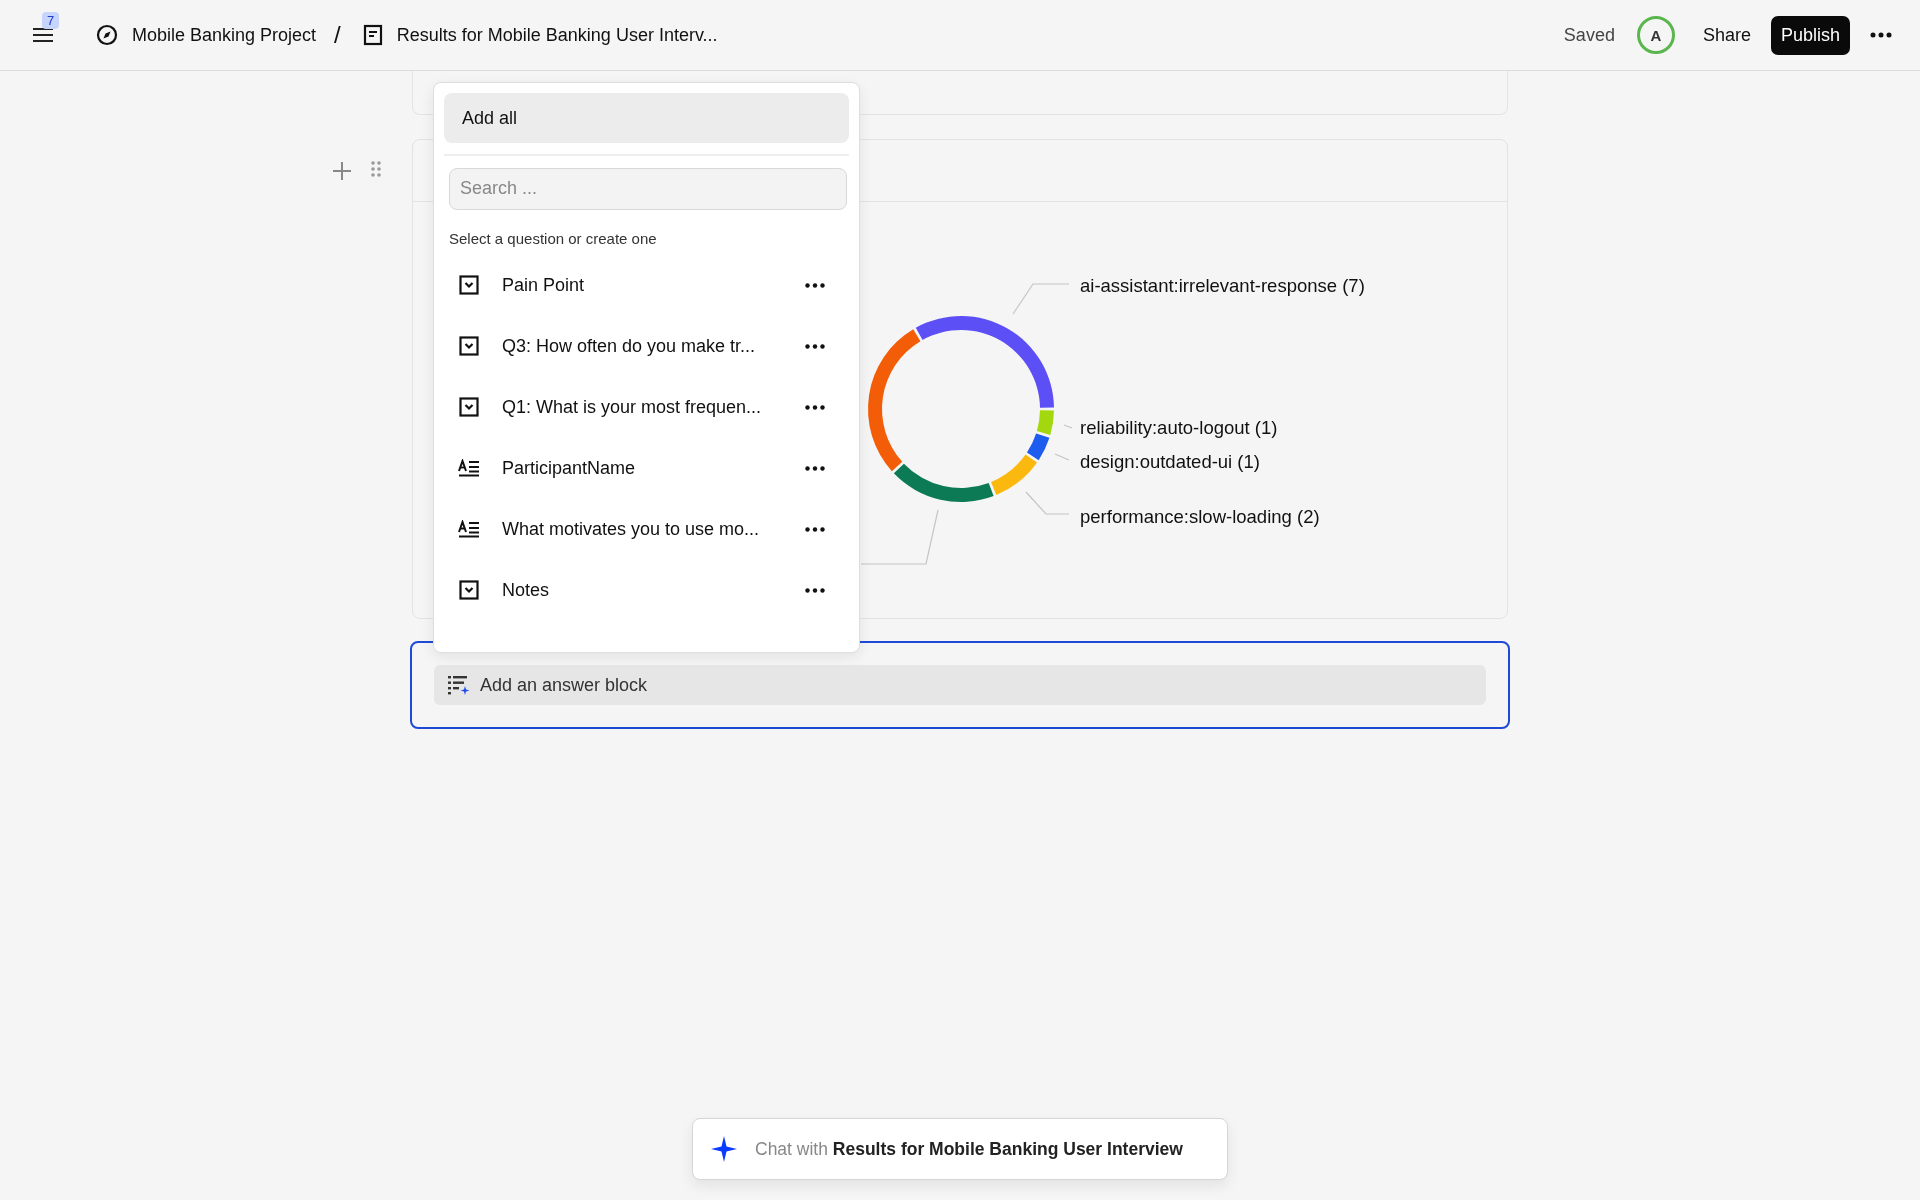  Describe the element at coordinates (1655, 35) in the screenshot. I see `user-avatar: A` at that location.